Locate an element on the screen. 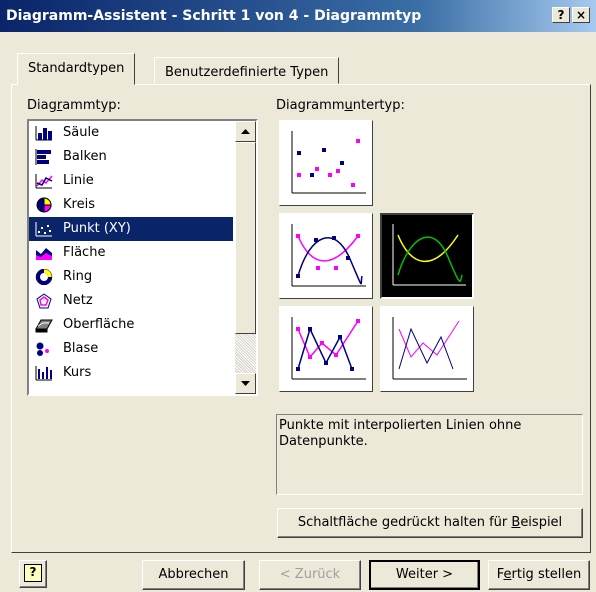 The width and height of the screenshot is (596, 592). list-item-label: Ring is located at coordinates (78, 276).